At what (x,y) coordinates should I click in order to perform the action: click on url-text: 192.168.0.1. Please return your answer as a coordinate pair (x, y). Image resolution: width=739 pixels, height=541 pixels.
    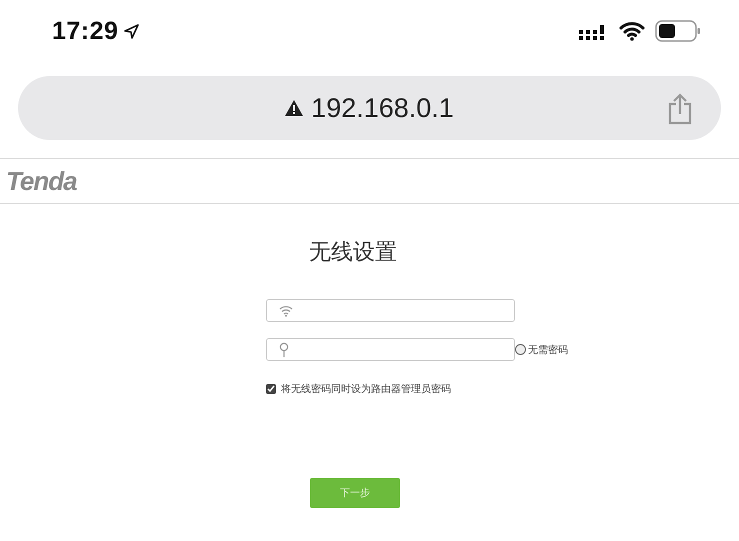
    Looking at the image, I should click on (382, 108).